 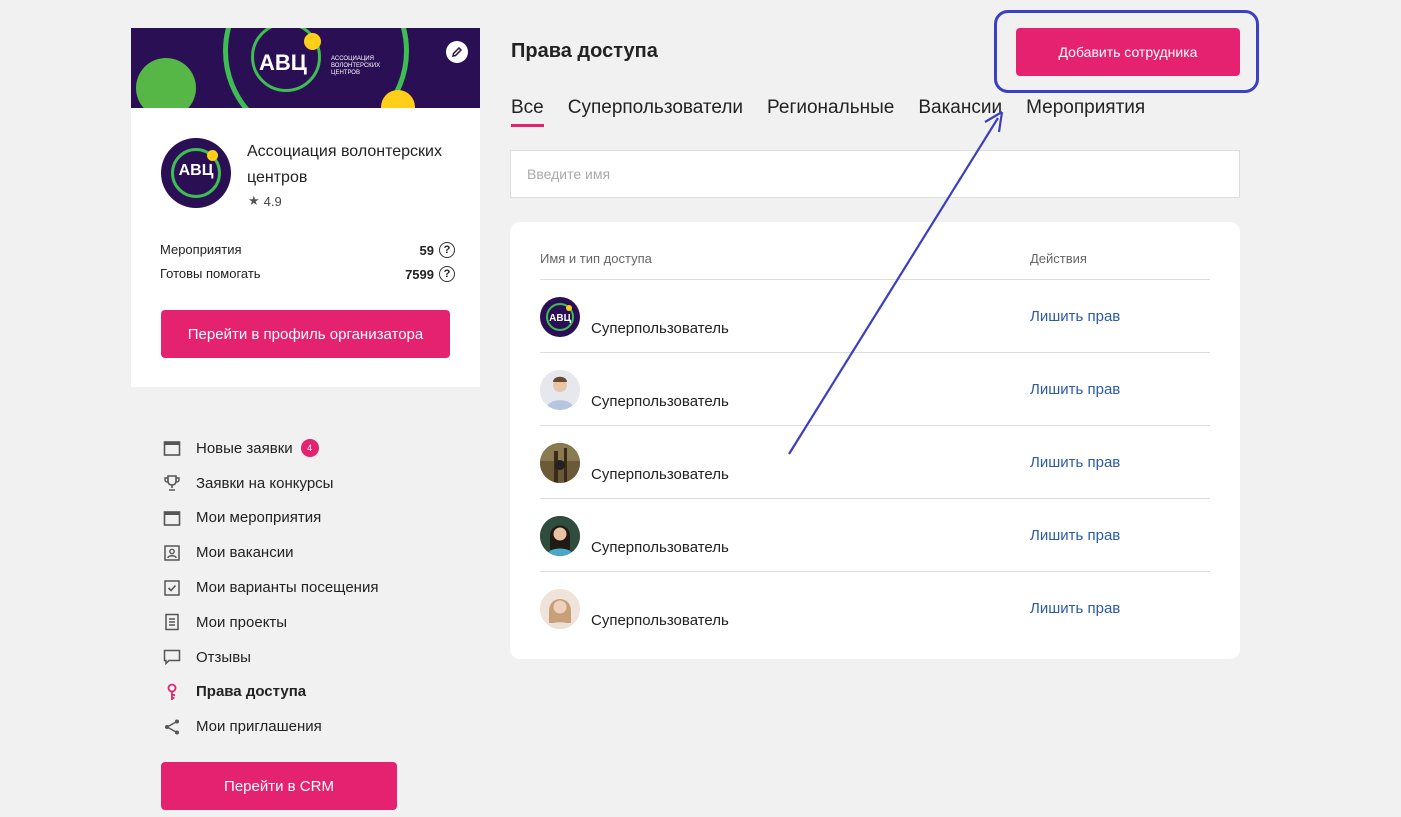 I want to click on org-rating: ★ 4.9, so click(x=265, y=201).